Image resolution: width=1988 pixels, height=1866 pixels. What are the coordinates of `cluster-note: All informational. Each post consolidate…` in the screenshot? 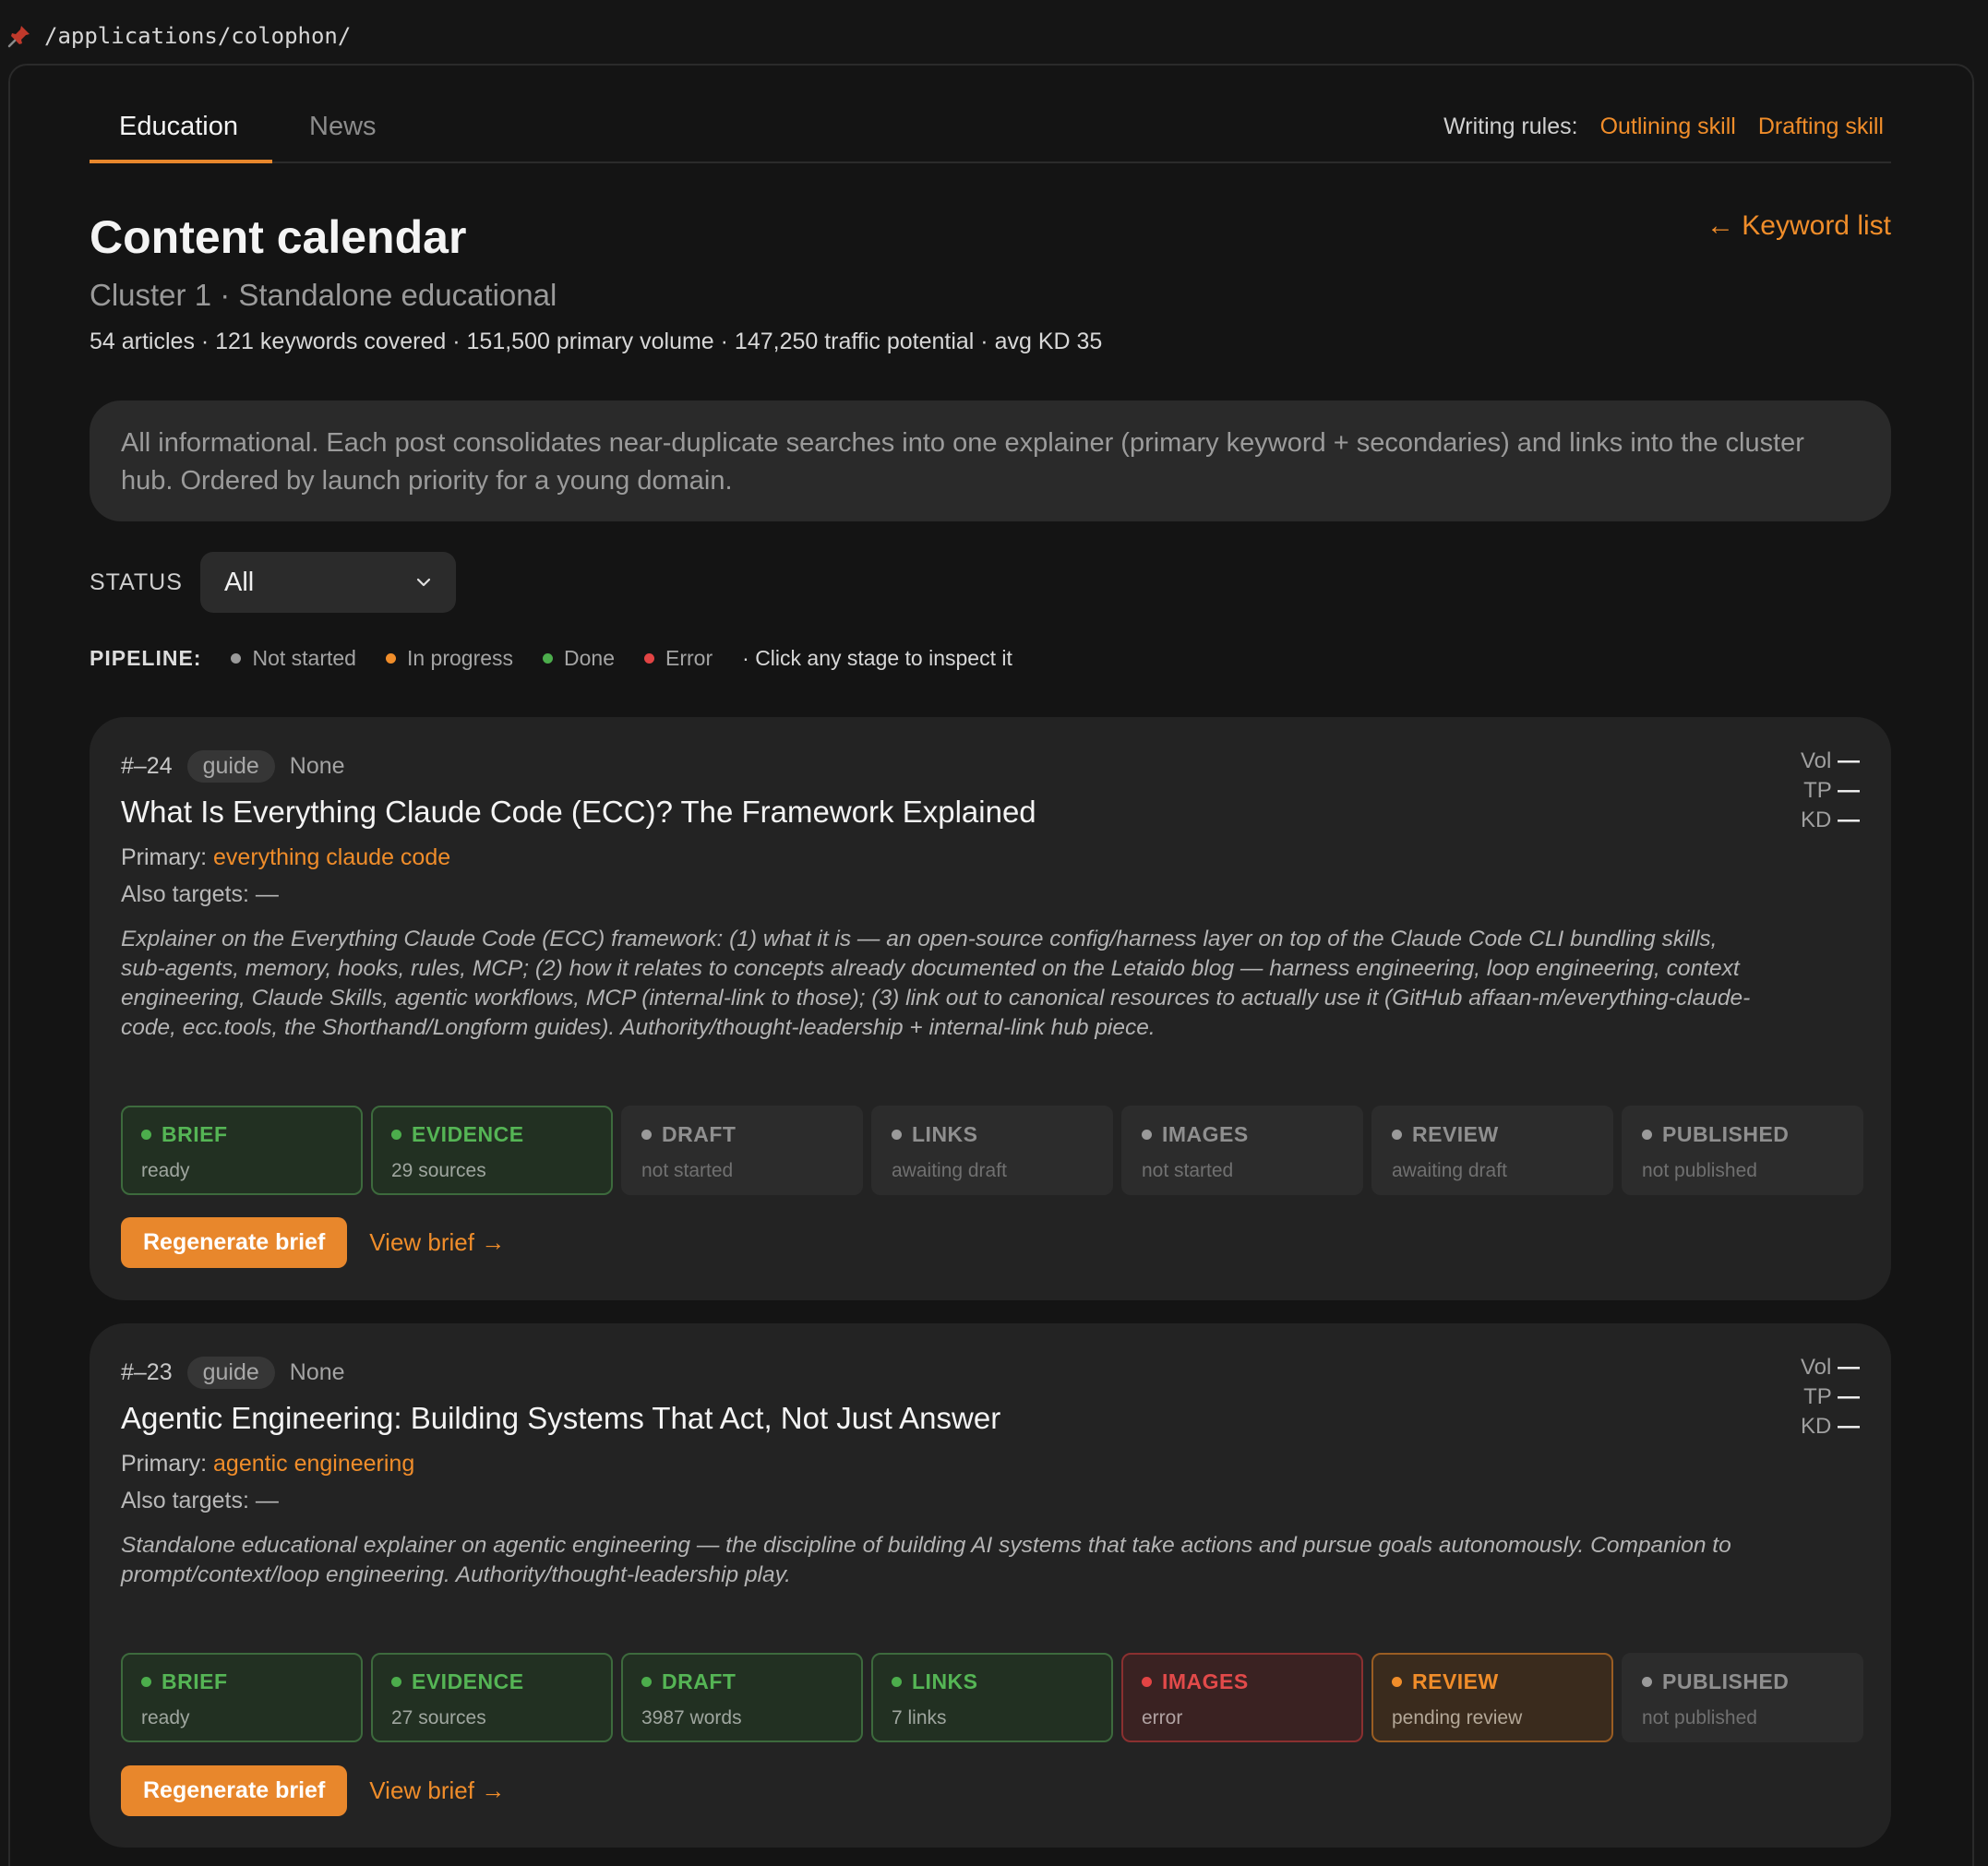 It's located at (991, 461).